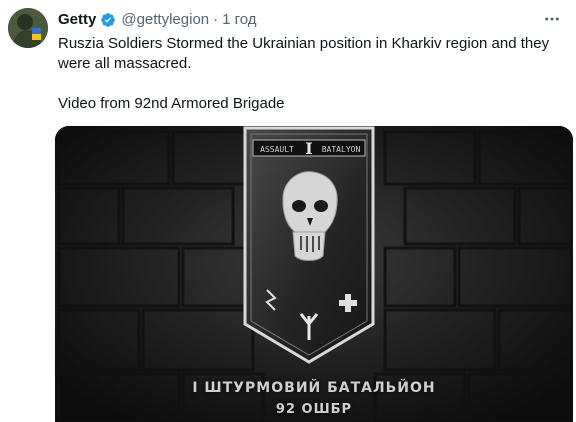 Image resolution: width=576 pixels, height=422 pixels. I want to click on battalion-emblem: ASSAULT I BATALYON, so click(309, 245).